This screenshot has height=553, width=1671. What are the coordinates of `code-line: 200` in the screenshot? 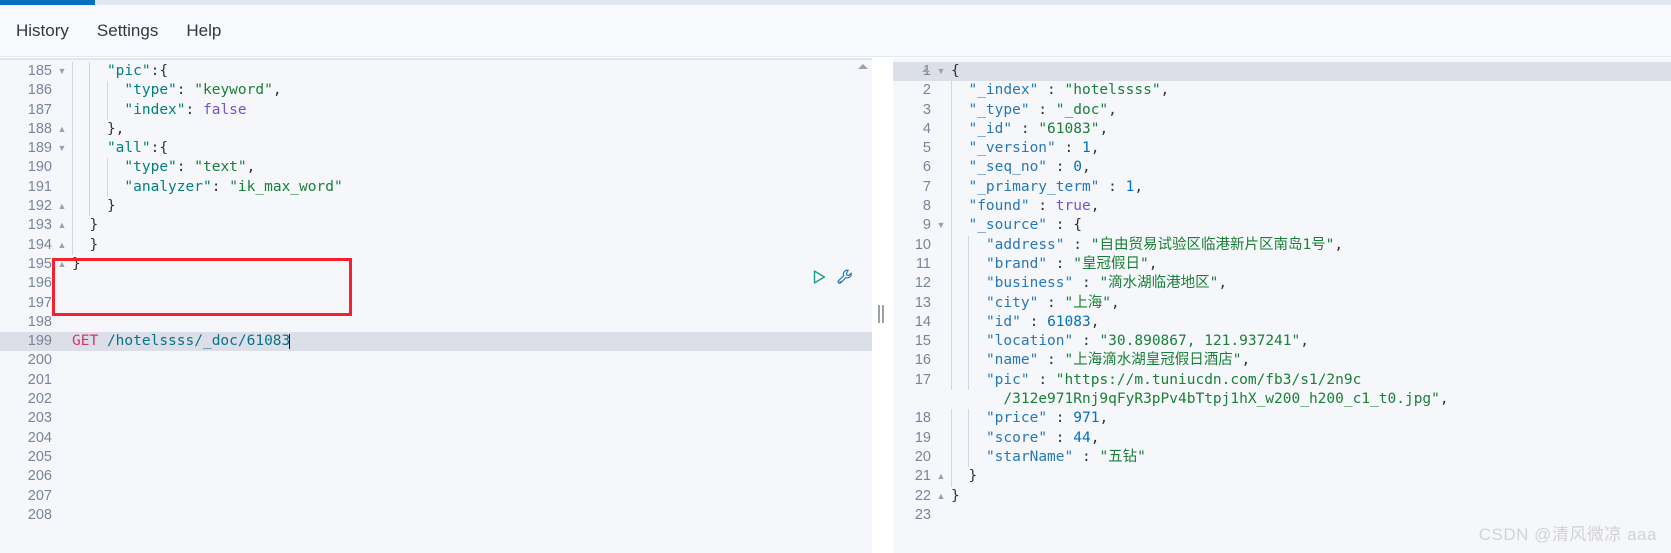 It's located at (436, 360).